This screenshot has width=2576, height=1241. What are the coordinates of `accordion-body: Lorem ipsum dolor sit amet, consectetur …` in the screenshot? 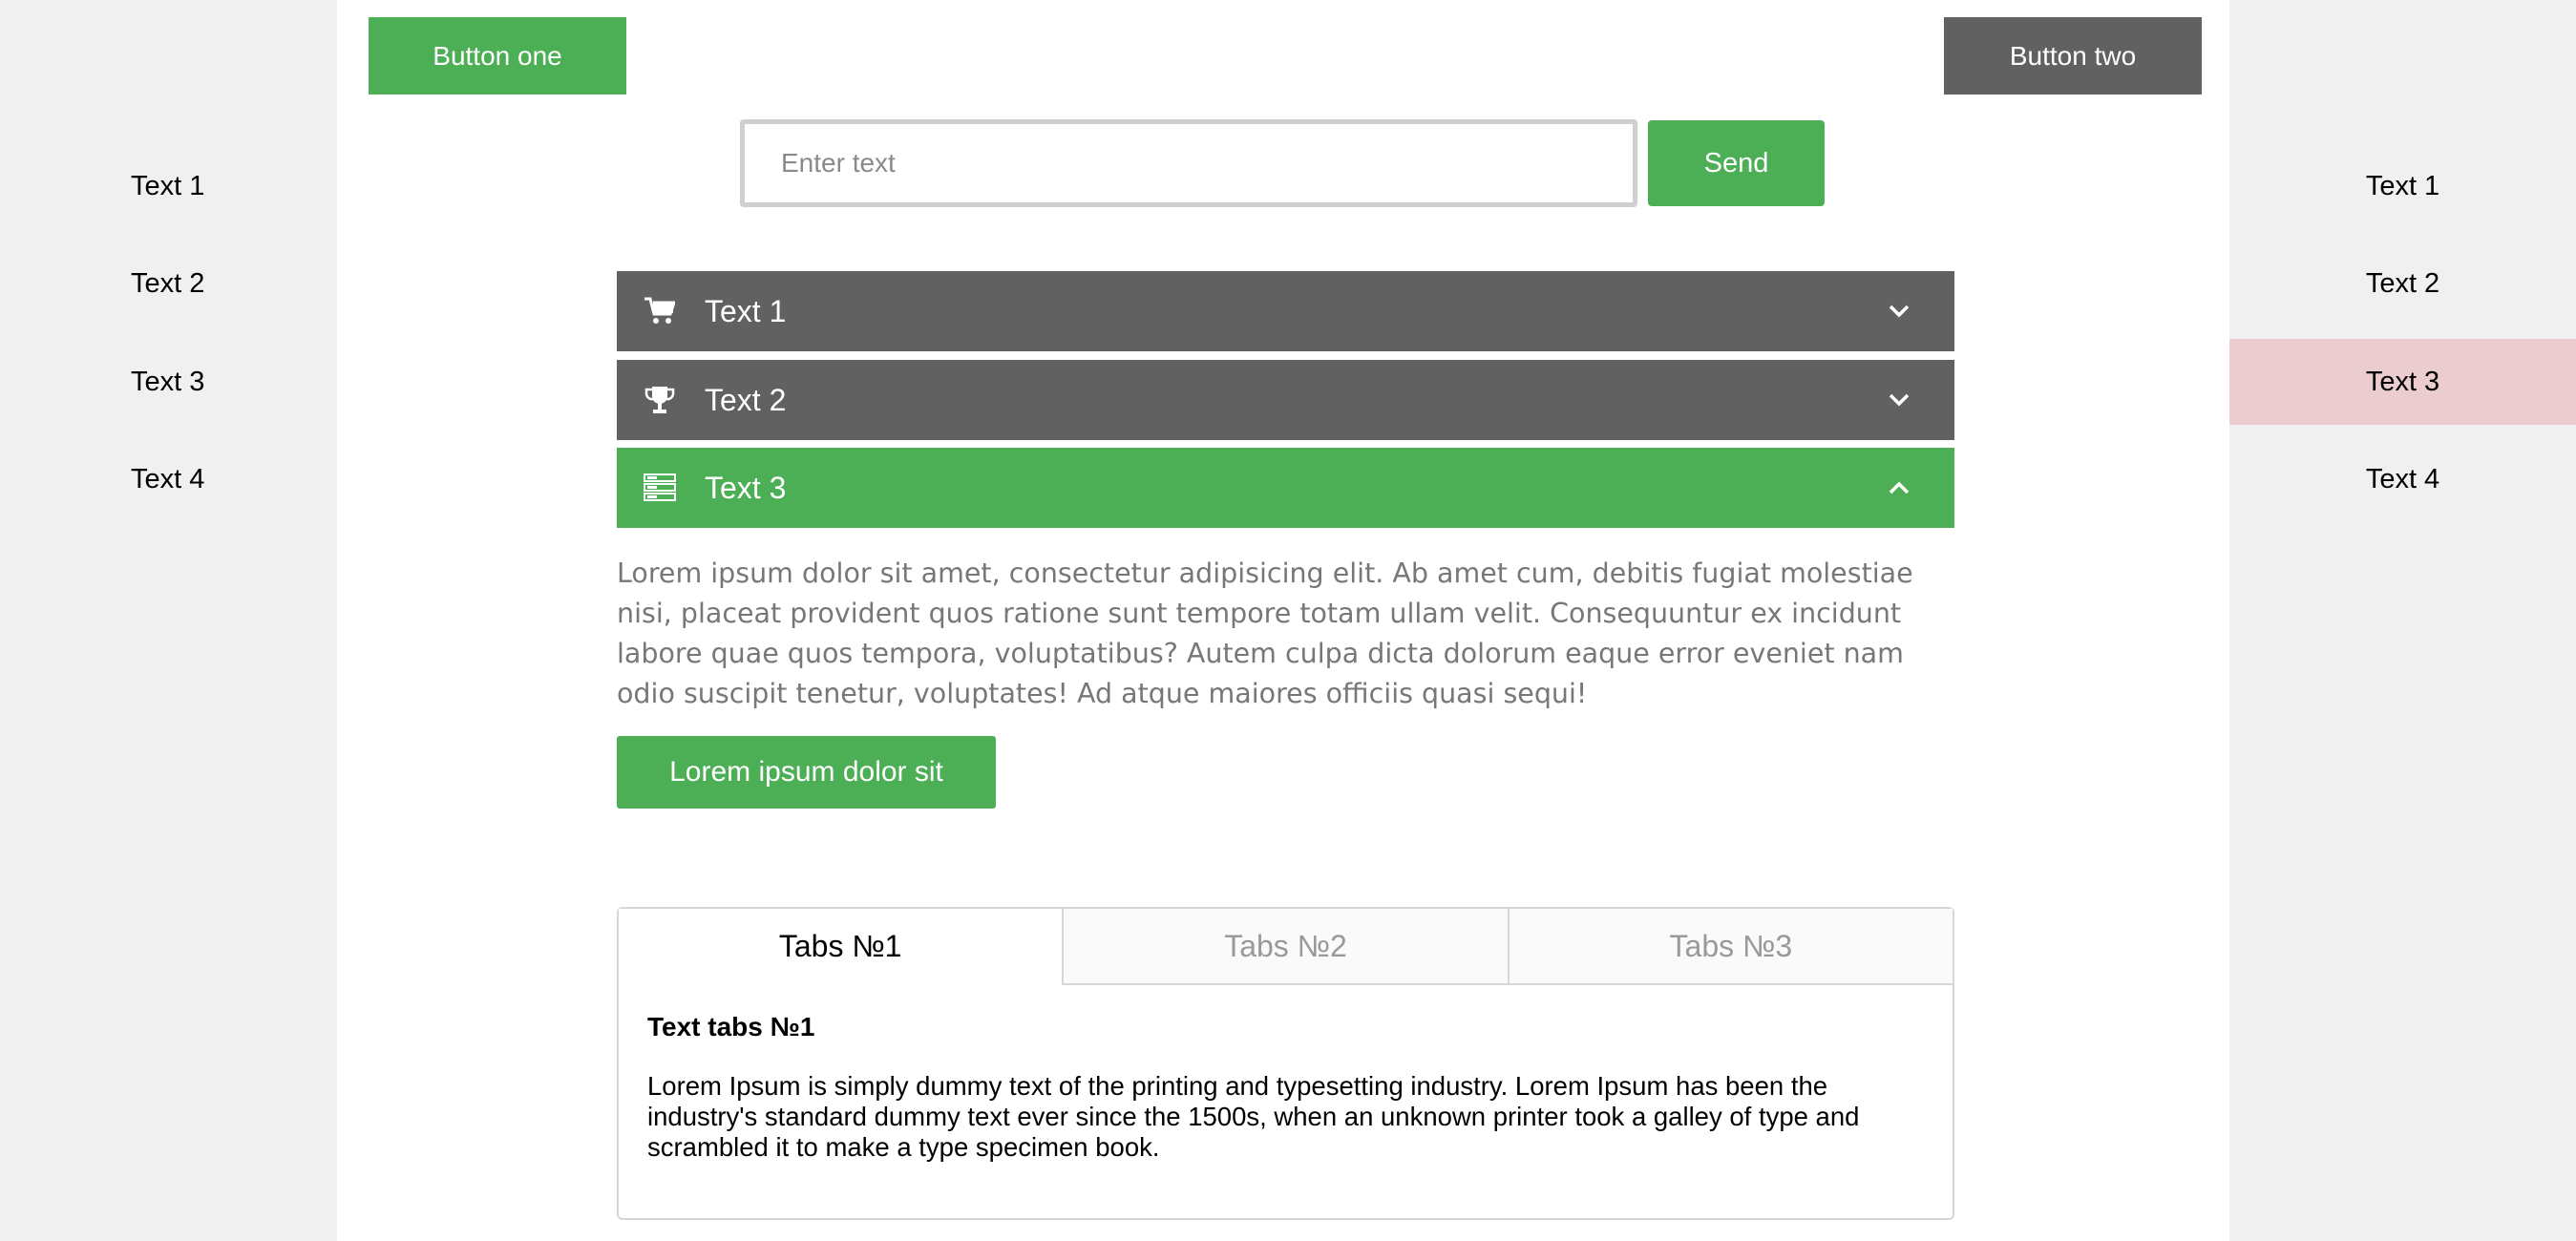 It's located at (1285, 634).